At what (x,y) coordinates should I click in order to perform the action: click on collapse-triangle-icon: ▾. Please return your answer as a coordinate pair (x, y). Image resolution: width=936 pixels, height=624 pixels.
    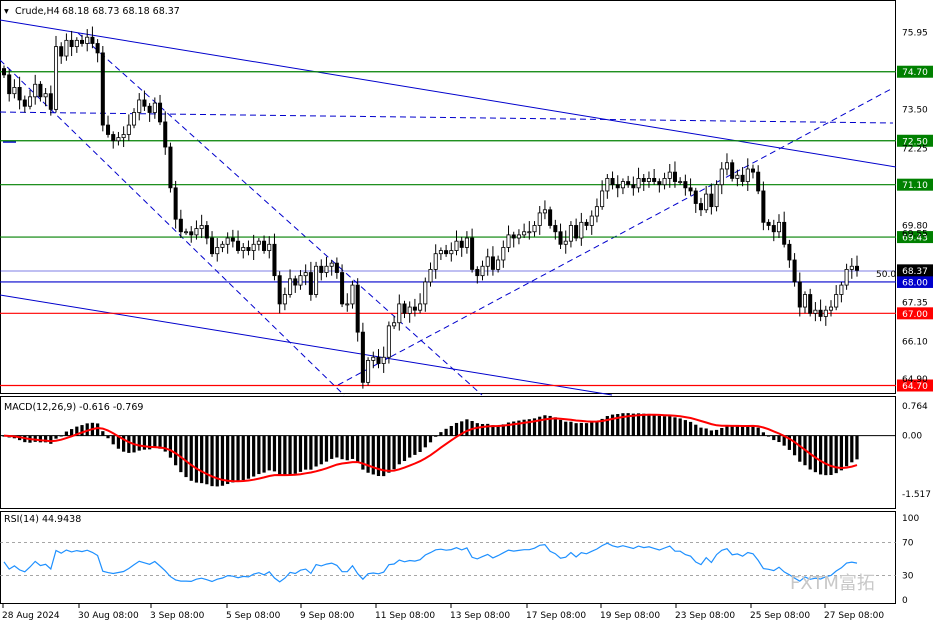
    Looking at the image, I should click on (6, 11).